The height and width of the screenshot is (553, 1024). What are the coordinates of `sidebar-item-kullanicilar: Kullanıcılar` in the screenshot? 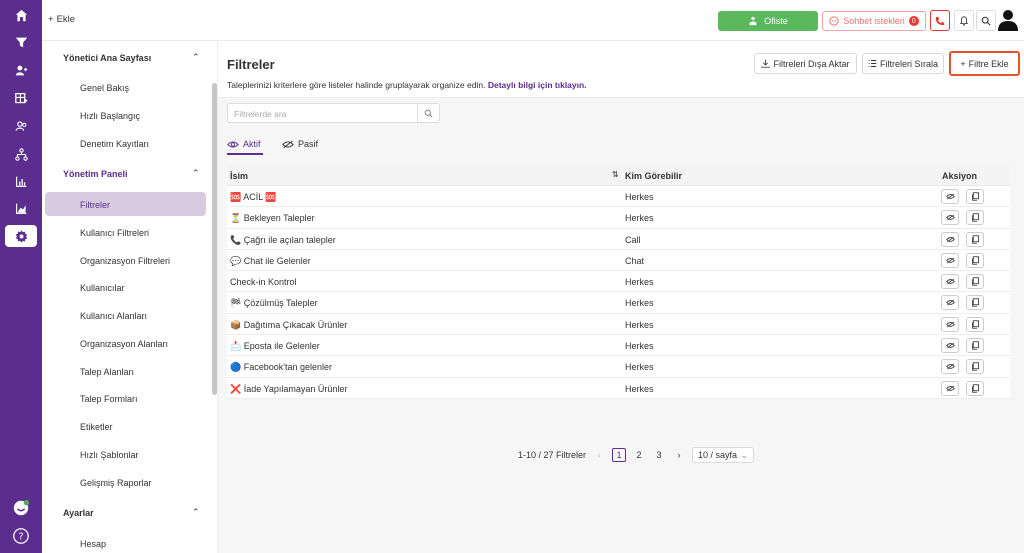 It's located at (102, 288).